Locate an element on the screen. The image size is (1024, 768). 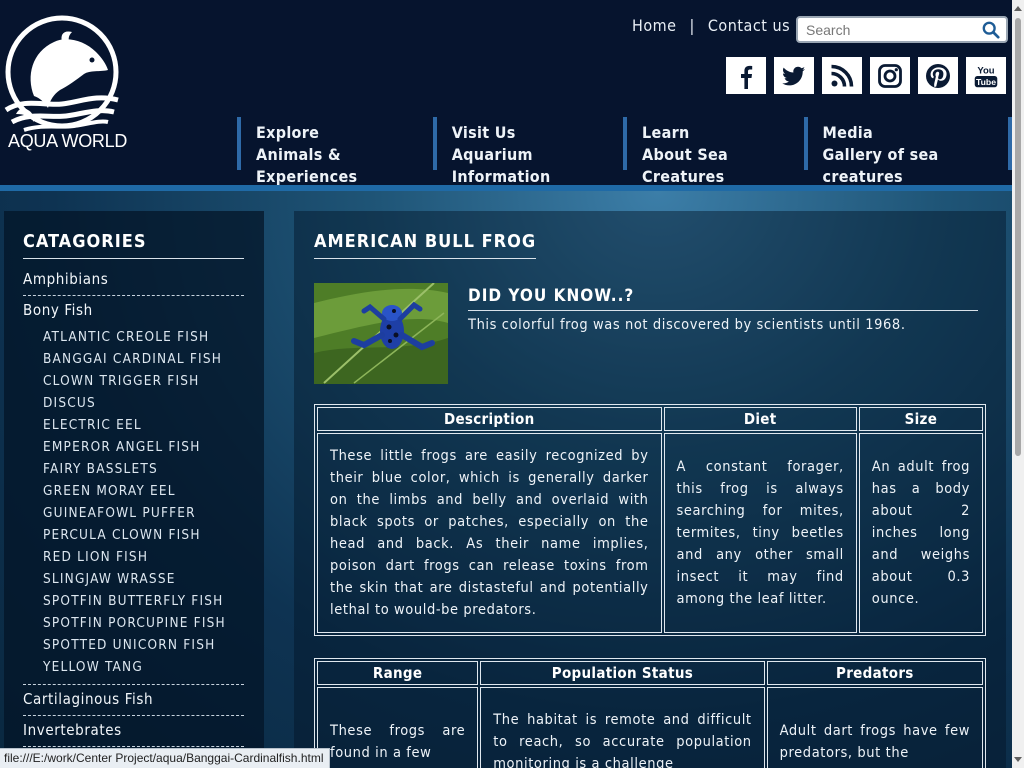
bony-fish-item: SLINGJAW WRASSE is located at coordinates (143, 579).